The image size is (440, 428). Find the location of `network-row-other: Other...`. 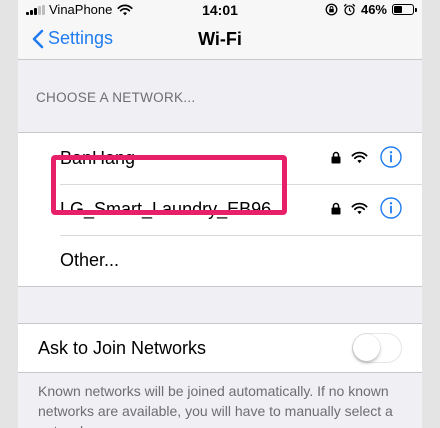

network-row-other: Other... is located at coordinates (220, 260).